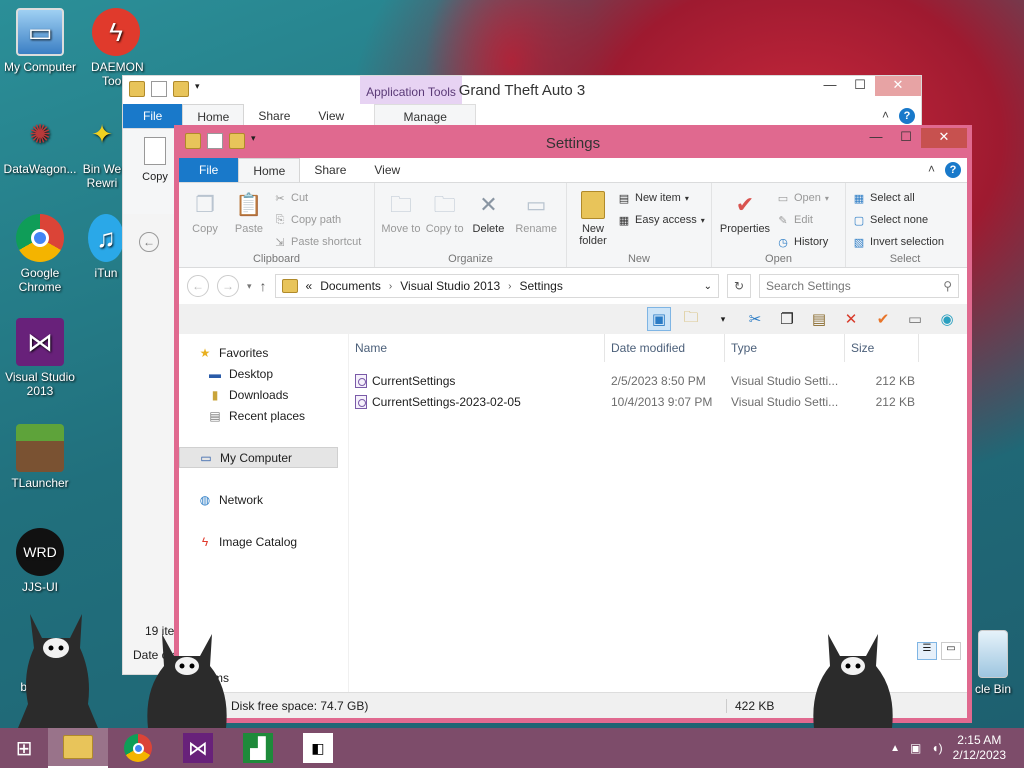  What do you see at coordinates (205, 499) in the screenshot?
I see `network-icon: ◍` at bounding box center [205, 499].